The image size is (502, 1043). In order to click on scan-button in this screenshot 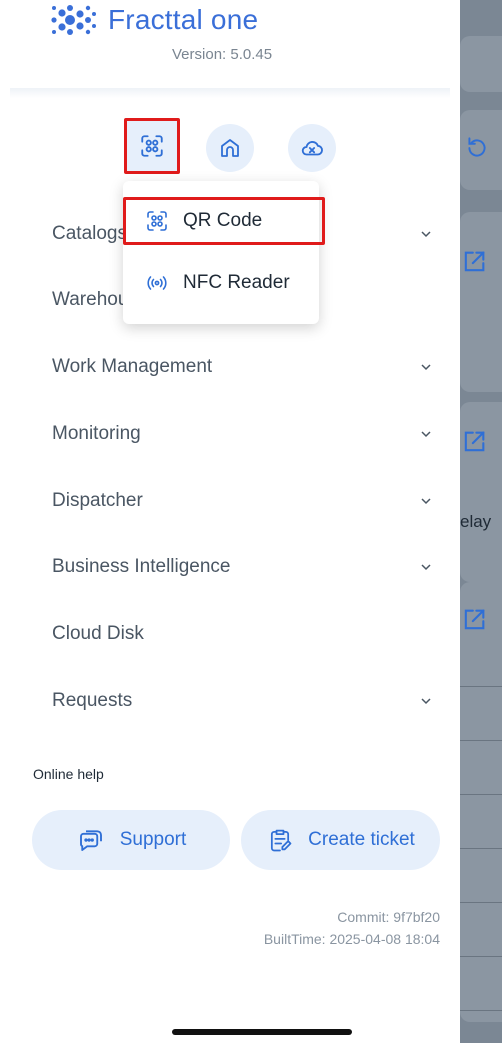, I will do `click(152, 146)`.